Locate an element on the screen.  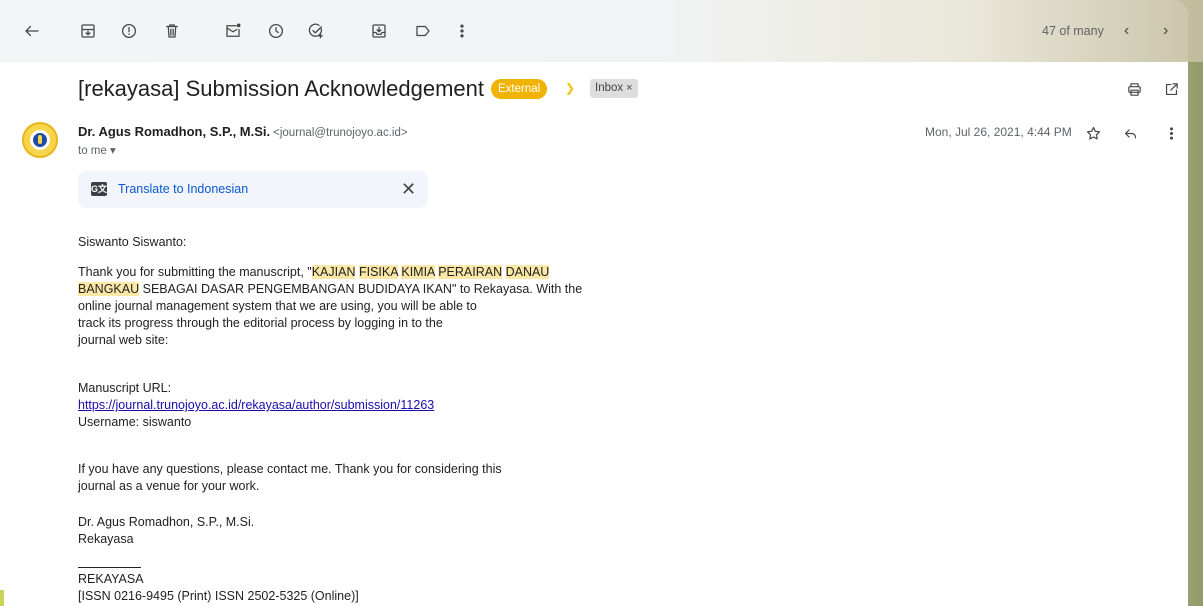
sender-email: <journal@trunojoyo.ac.id> is located at coordinates (340, 133).